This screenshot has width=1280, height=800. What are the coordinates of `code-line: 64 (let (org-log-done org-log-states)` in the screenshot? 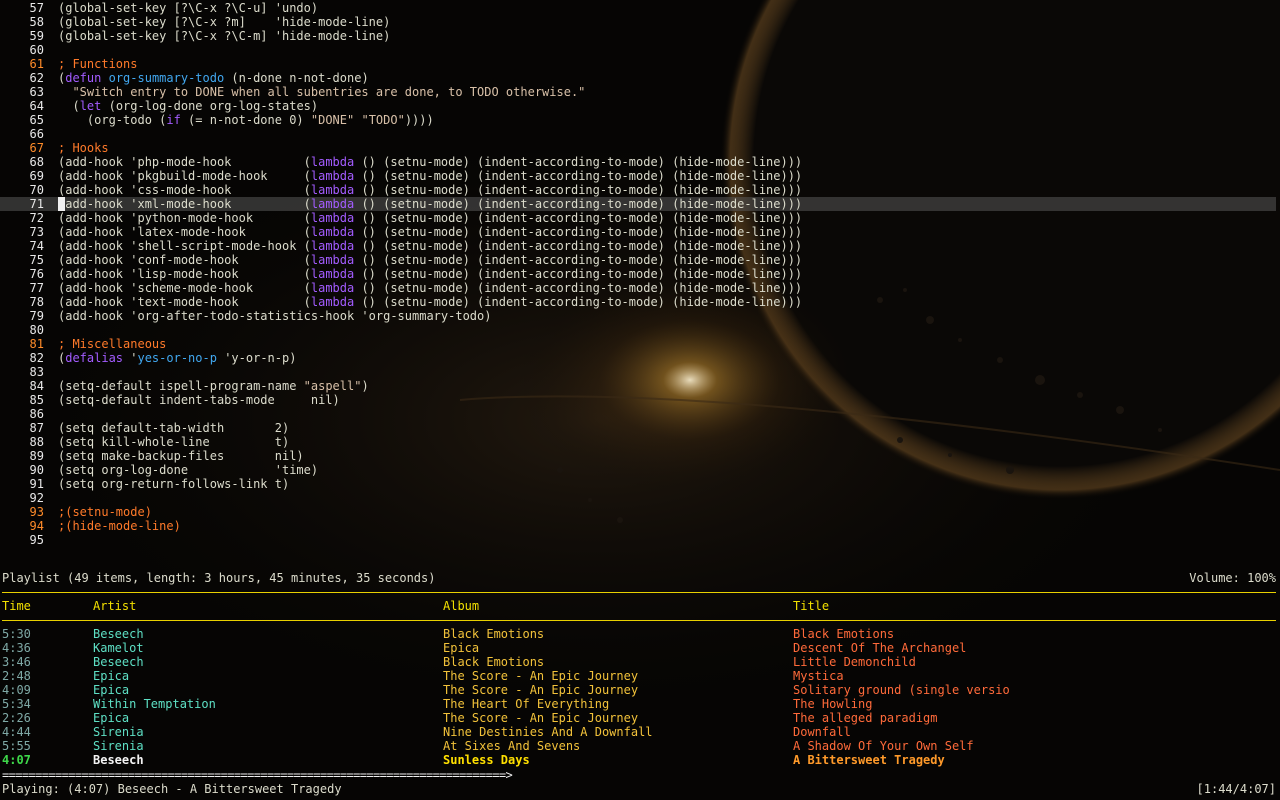 It's located at (640, 106).